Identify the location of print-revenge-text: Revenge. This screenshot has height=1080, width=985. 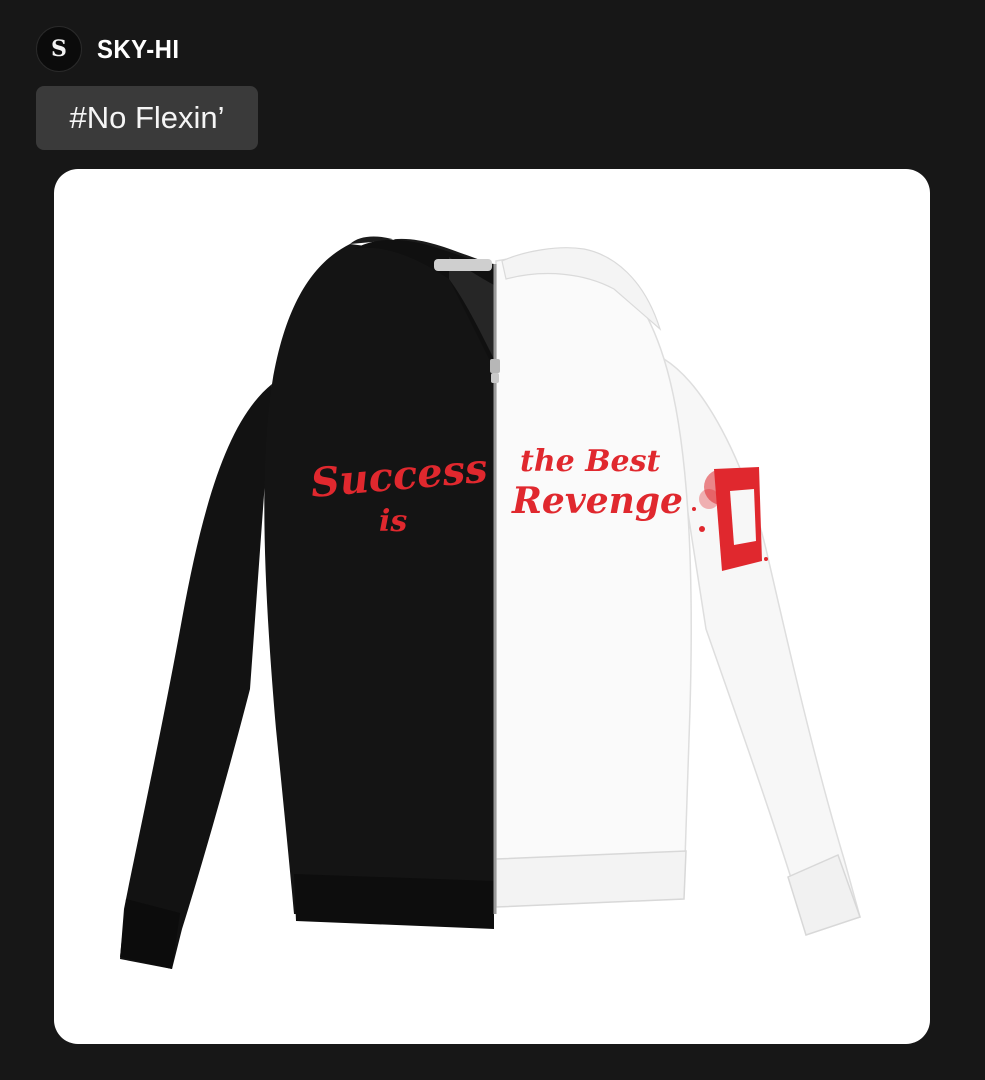
(597, 501).